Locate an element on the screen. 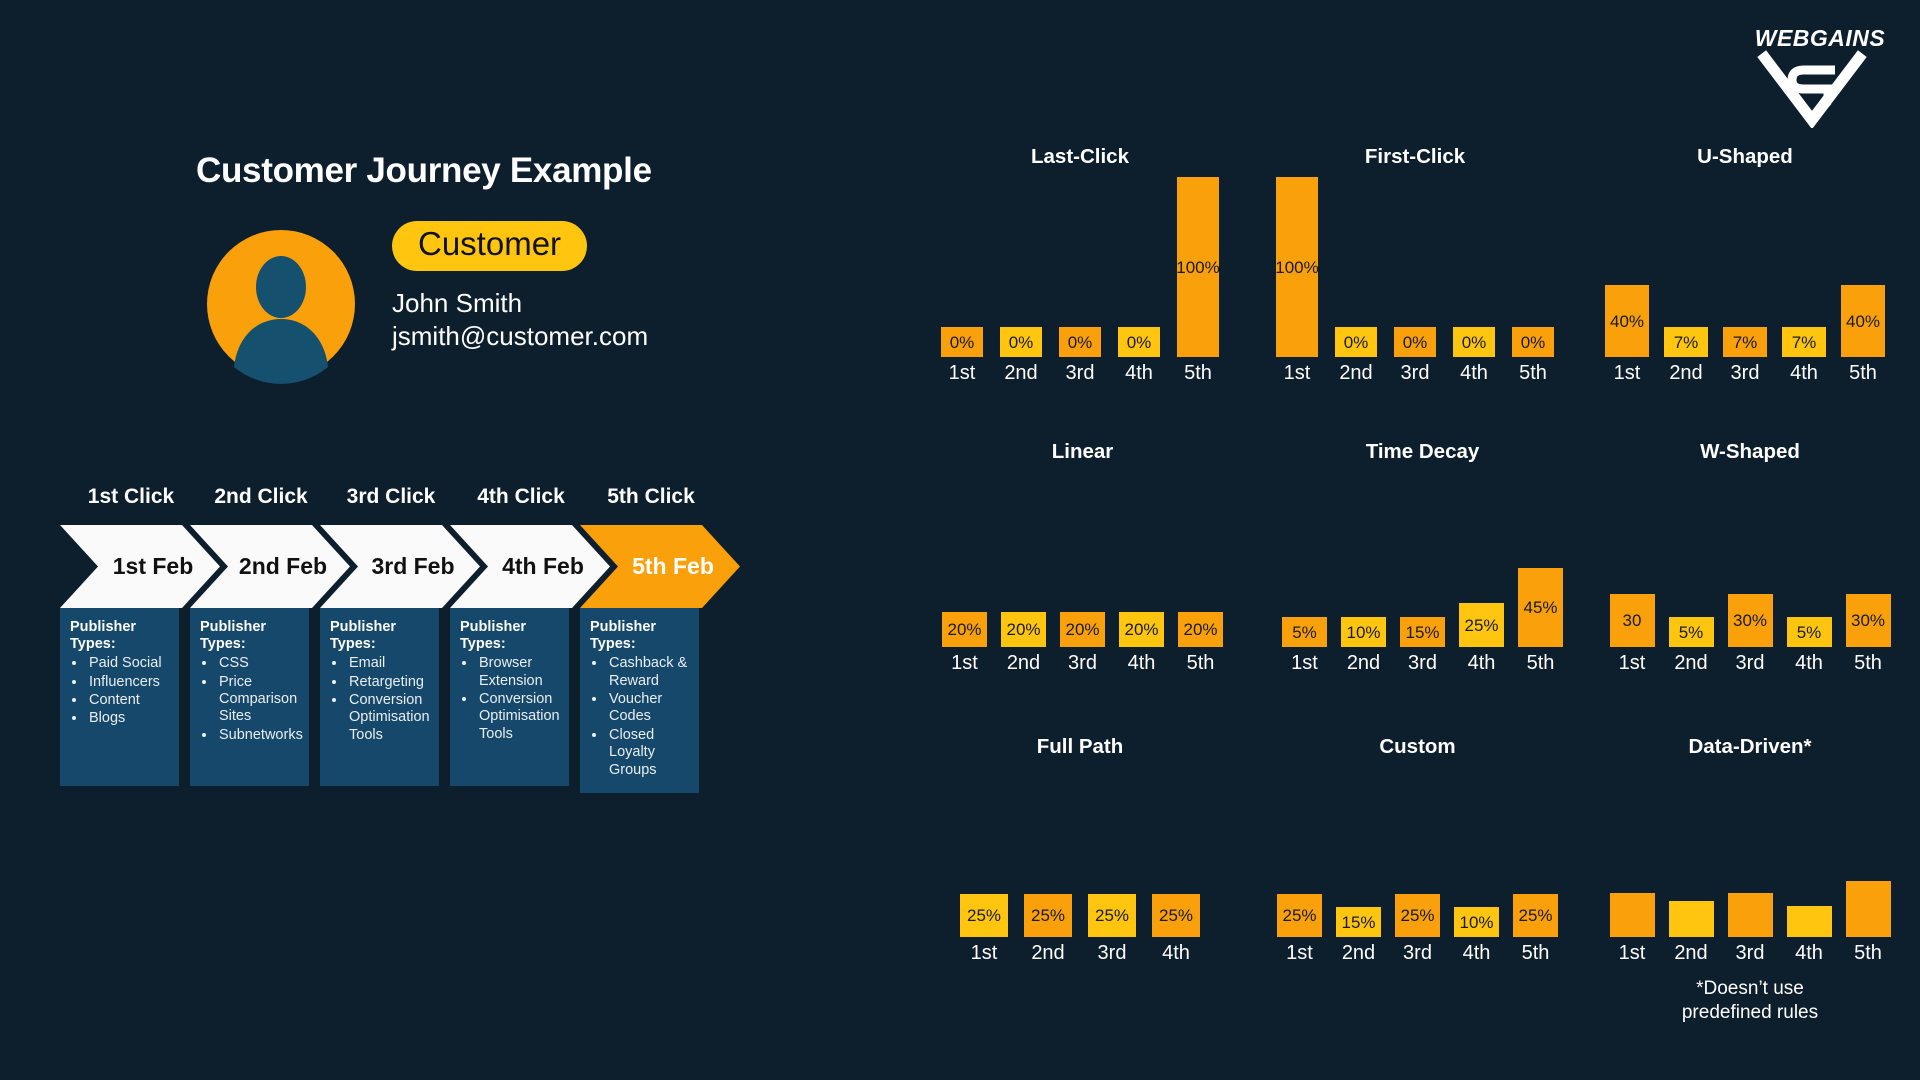  chart-bar-slot: 0% 1st is located at coordinates (962, 355).